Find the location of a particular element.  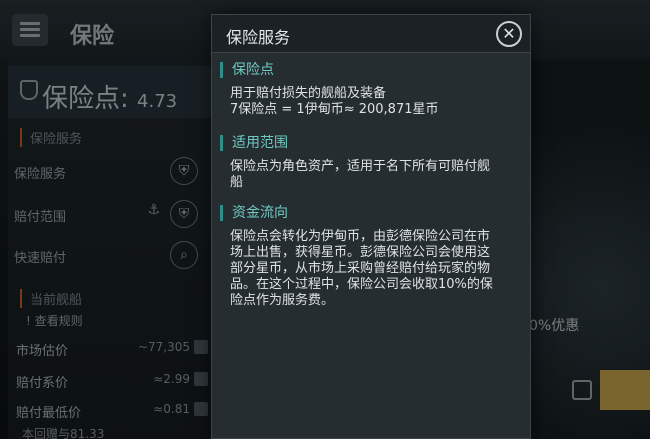

section-heading: 适用范围 is located at coordinates (370, 143).